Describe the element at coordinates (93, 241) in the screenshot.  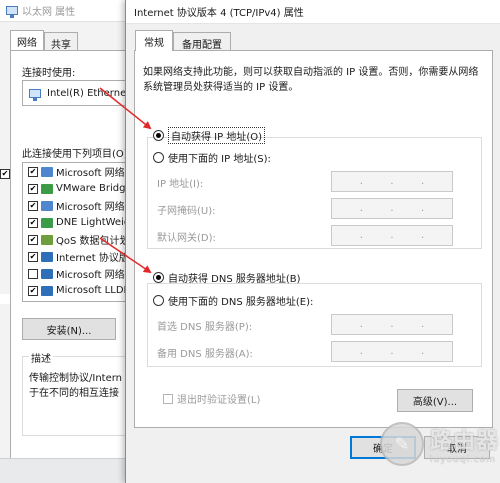
I see `component-label: QoS 数据包计划` at that location.